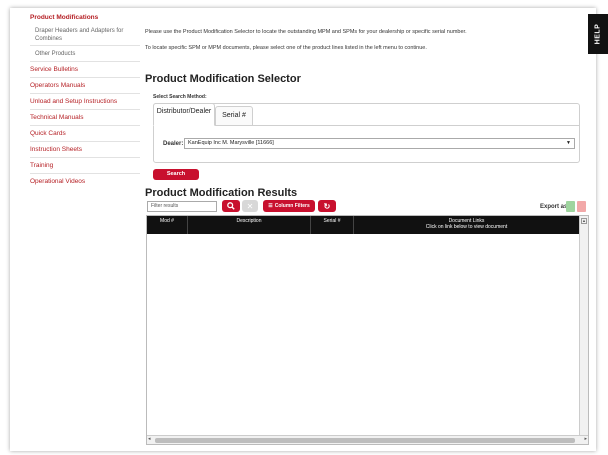 The image size is (608, 455). I want to click on sidebar-item-instruction-sheets: Instruction Sheets, so click(85, 150).